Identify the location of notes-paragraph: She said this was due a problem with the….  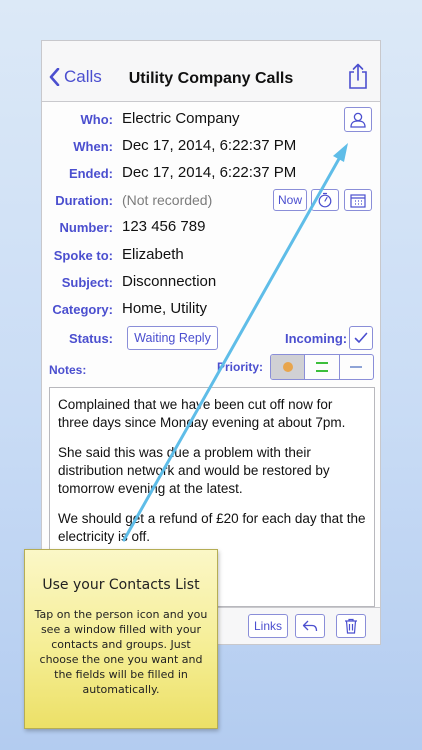
(194, 470).